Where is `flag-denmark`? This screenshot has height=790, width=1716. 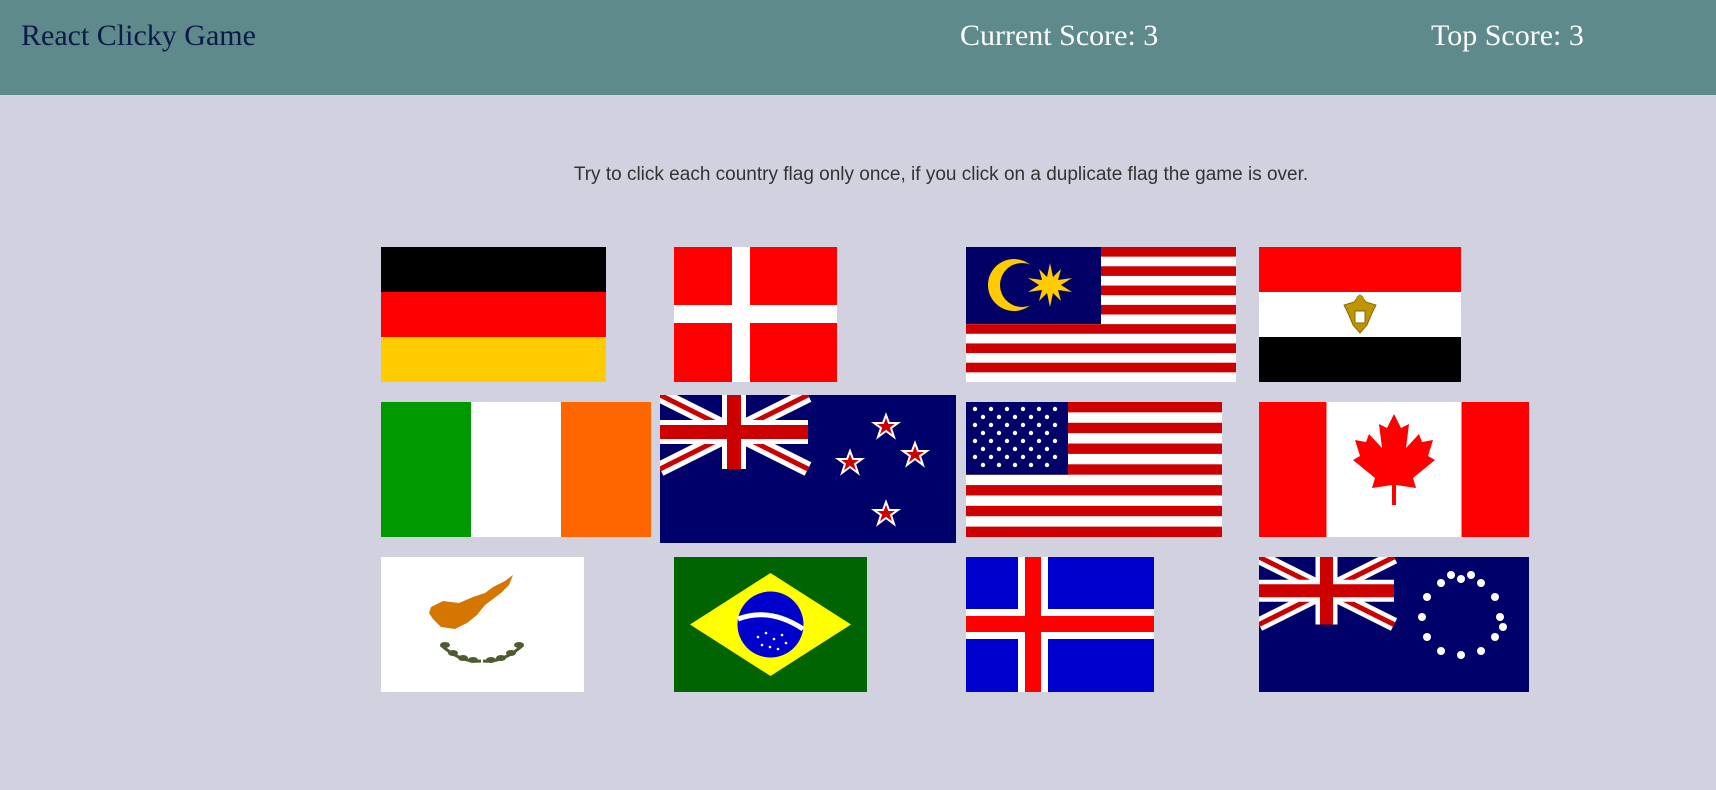
flag-denmark is located at coordinates (755, 314).